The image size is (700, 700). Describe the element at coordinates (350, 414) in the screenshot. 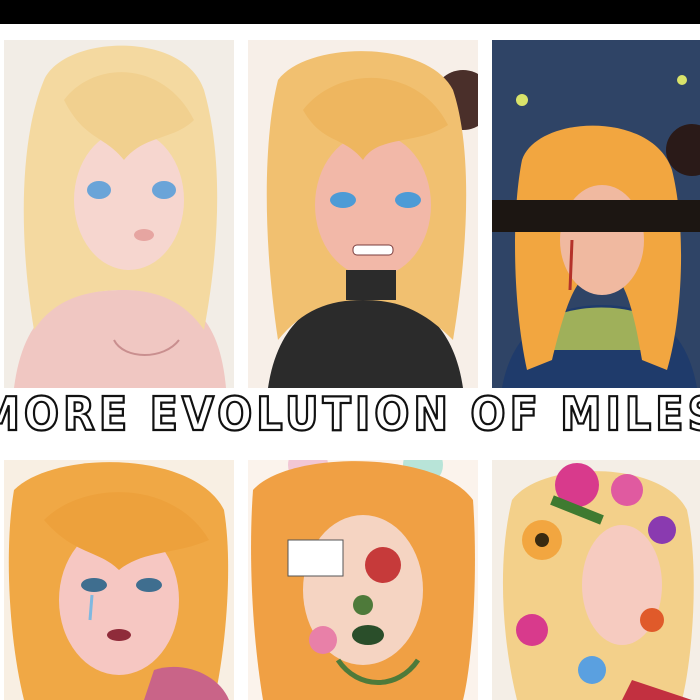

I see `caption-text: More evolution of miles` at that location.